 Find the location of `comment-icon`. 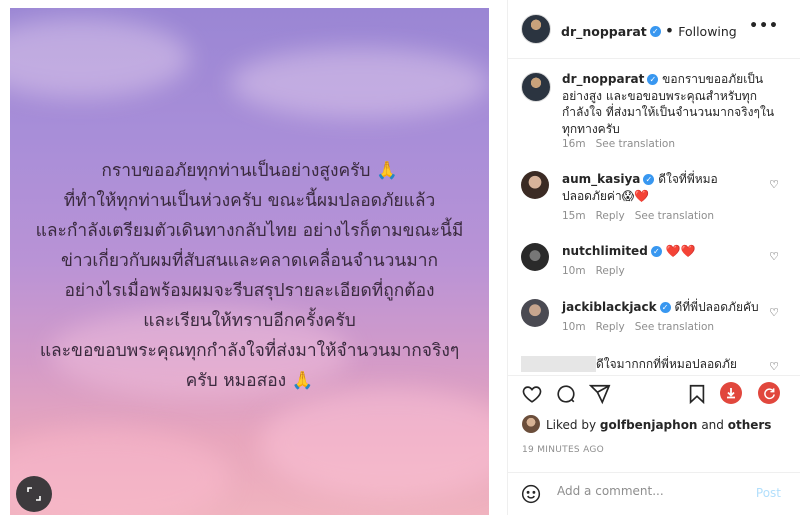

comment-icon is located at coordinates (566, 394).